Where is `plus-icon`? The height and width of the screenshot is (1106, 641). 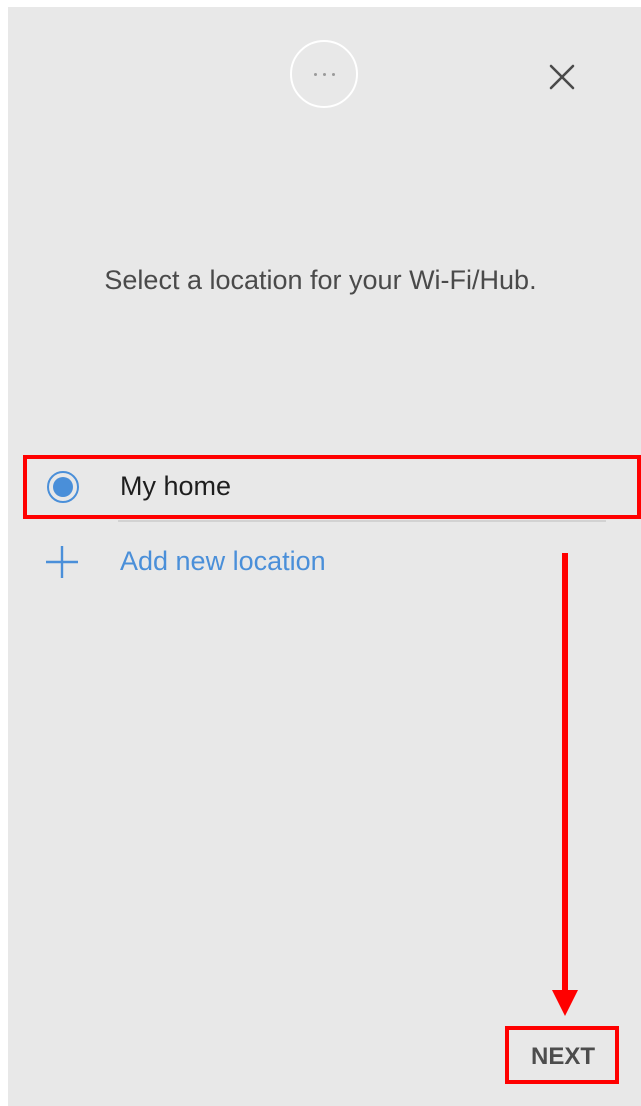 plus-icon is located at coordinates (62, 562).